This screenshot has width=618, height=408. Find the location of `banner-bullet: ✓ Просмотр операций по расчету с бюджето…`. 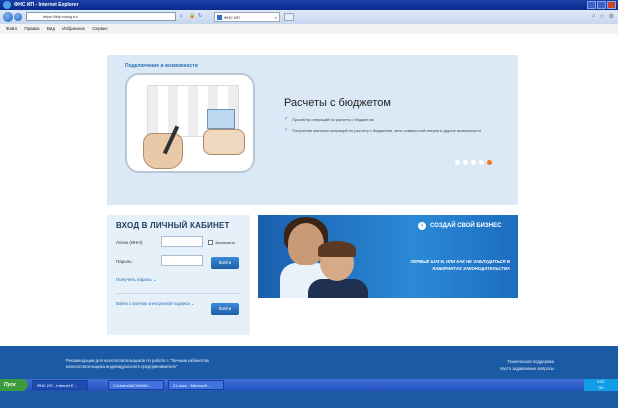

banner-bullet: ✓ Просмотр операций по расчету с бюджето… is located at coordinates (389, 119).